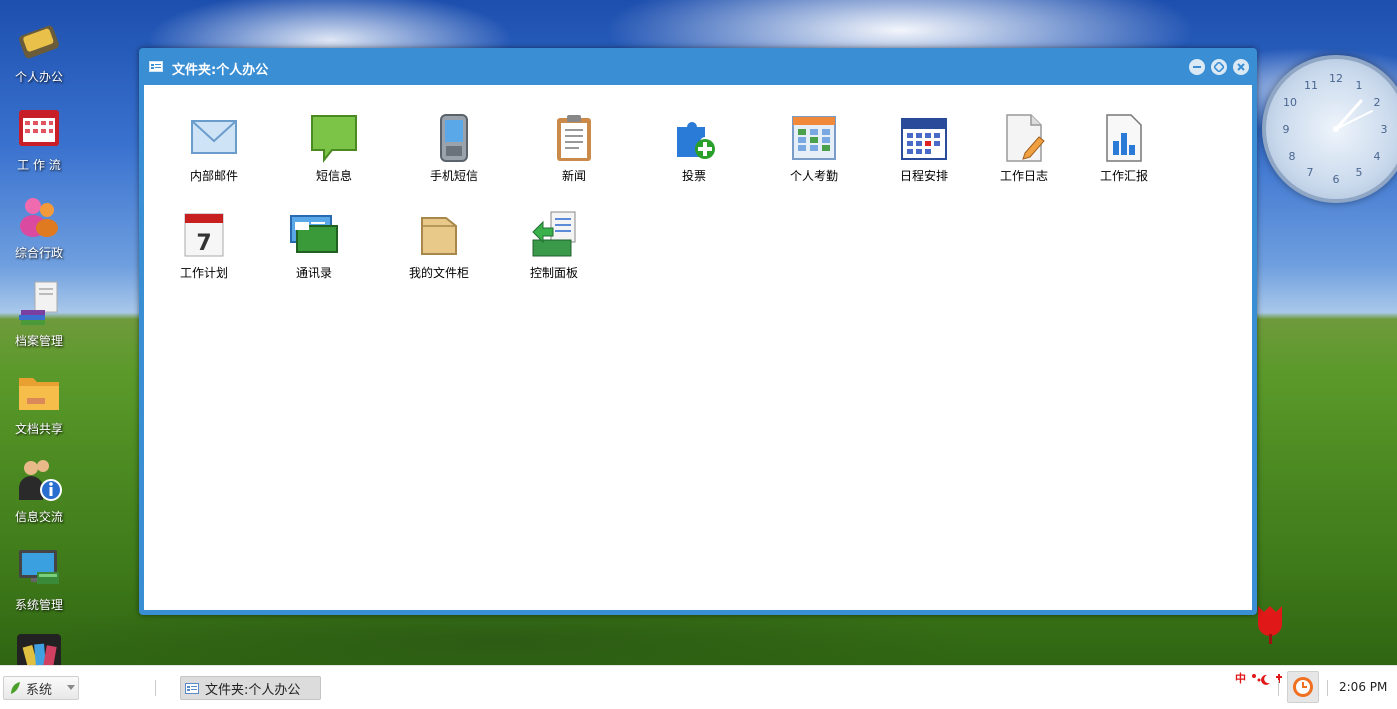 This screenshot has width=1397, height=709. What do you see at coordinates (454, 148) in the screenshot?
I see `app-mobile-sms: 手机短信` at bounding box center [454, 148].